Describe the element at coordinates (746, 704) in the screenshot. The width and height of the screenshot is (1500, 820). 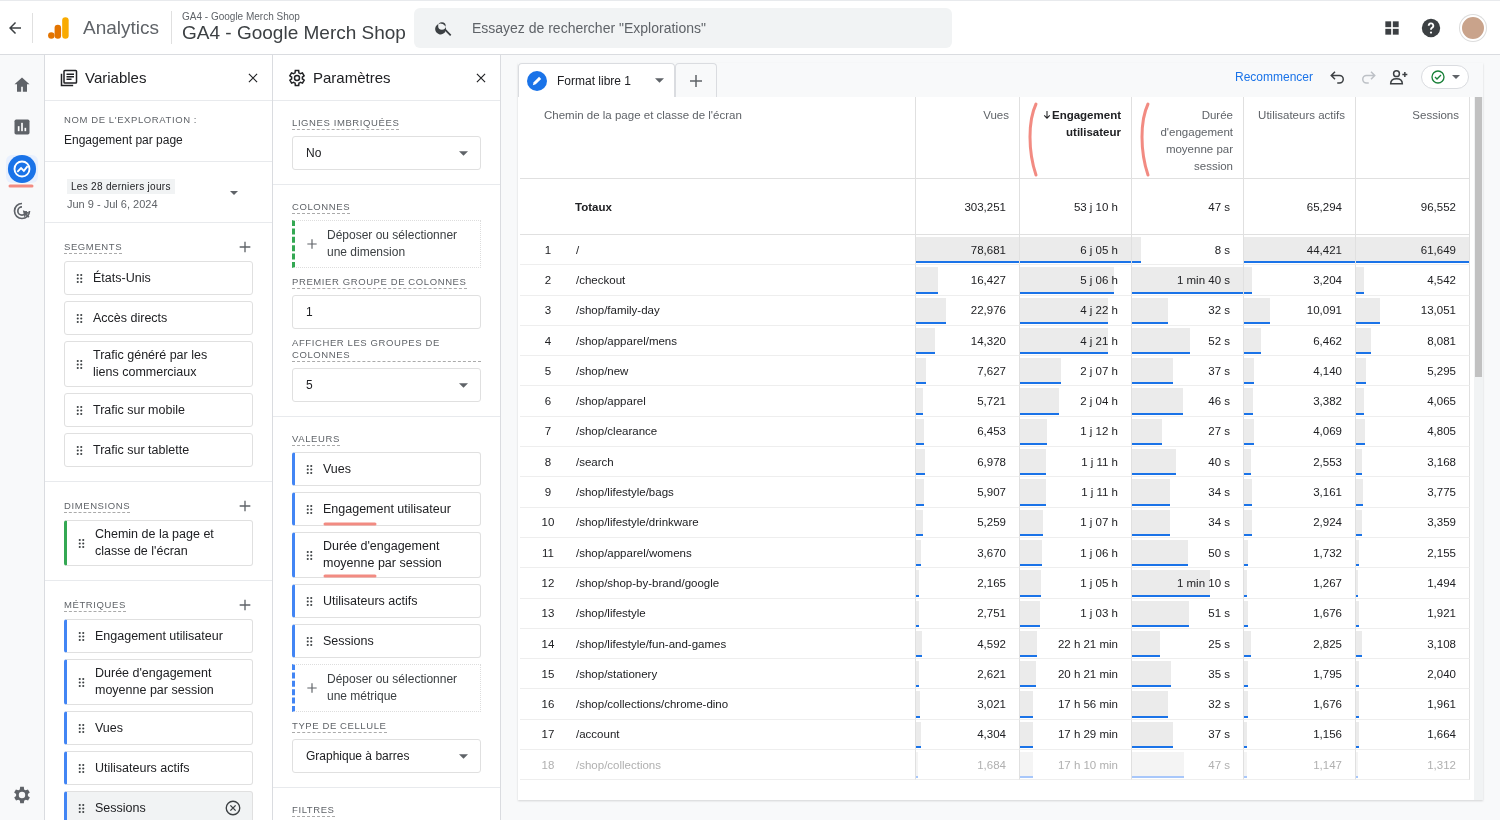
I see `table-cell: /shop/collections/chrome-dino` at that location.